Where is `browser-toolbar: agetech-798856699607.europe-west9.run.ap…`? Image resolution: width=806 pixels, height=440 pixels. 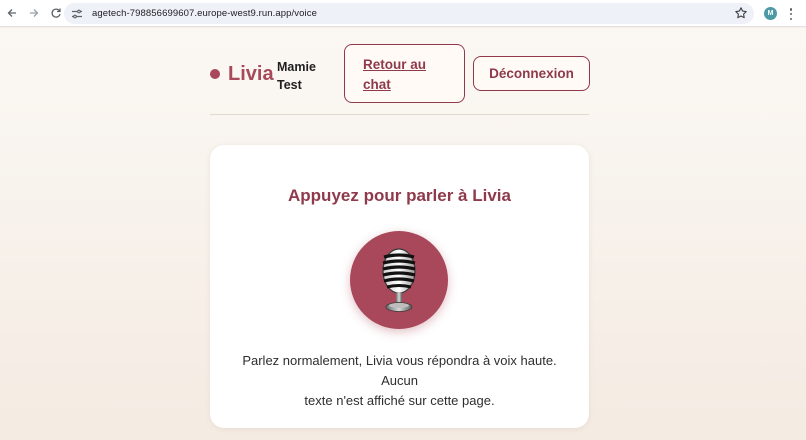 browser-toolbar: agetech-798856699607.europe-west9.run.ap… is located at coordinates (403, 13).